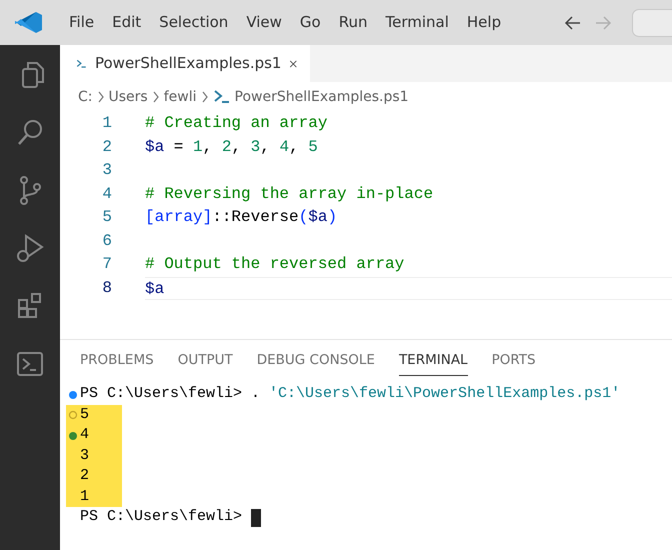 The width and height of the screenshot is (672, 550). I want to click on terminal-line: 1, so click(85, 496).